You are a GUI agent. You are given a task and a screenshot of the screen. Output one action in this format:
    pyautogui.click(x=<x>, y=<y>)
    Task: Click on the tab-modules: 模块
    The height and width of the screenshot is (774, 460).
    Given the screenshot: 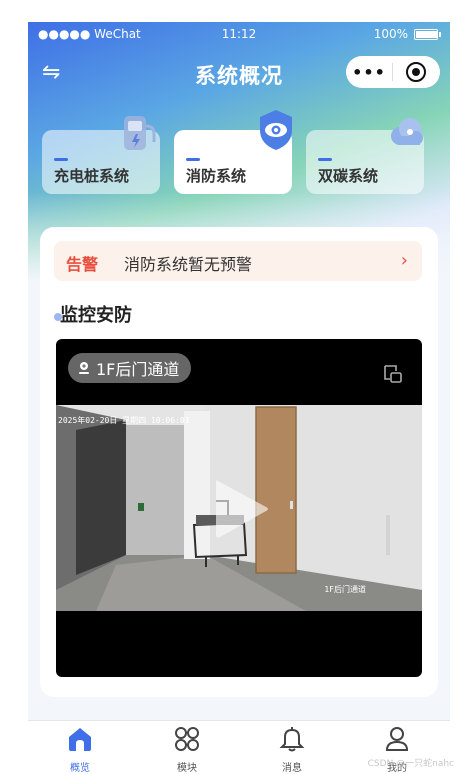 What is the action you would take?
    pyautogui.click(x=187, y=747)
    